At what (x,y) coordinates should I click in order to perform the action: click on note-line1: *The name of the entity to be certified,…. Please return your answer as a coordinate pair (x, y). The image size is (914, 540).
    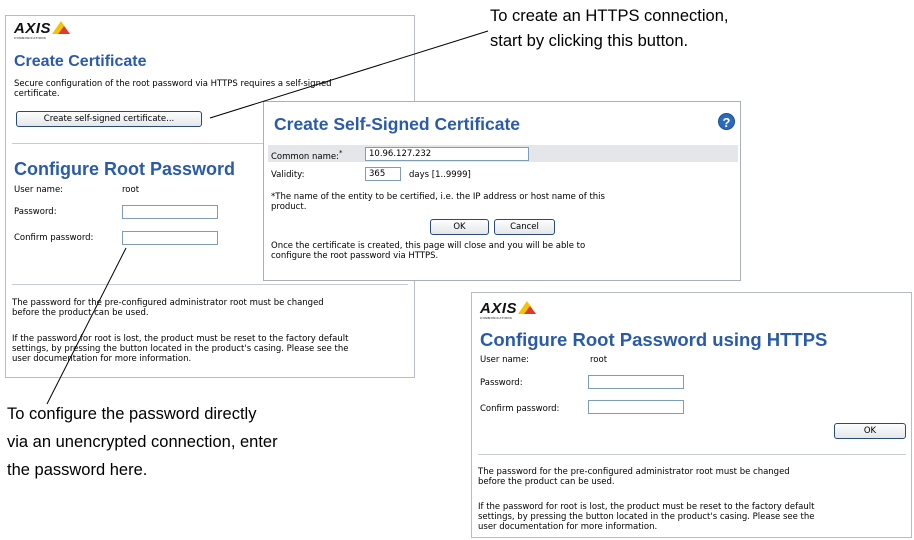
    Looking at the image, I should click on (438, 197).